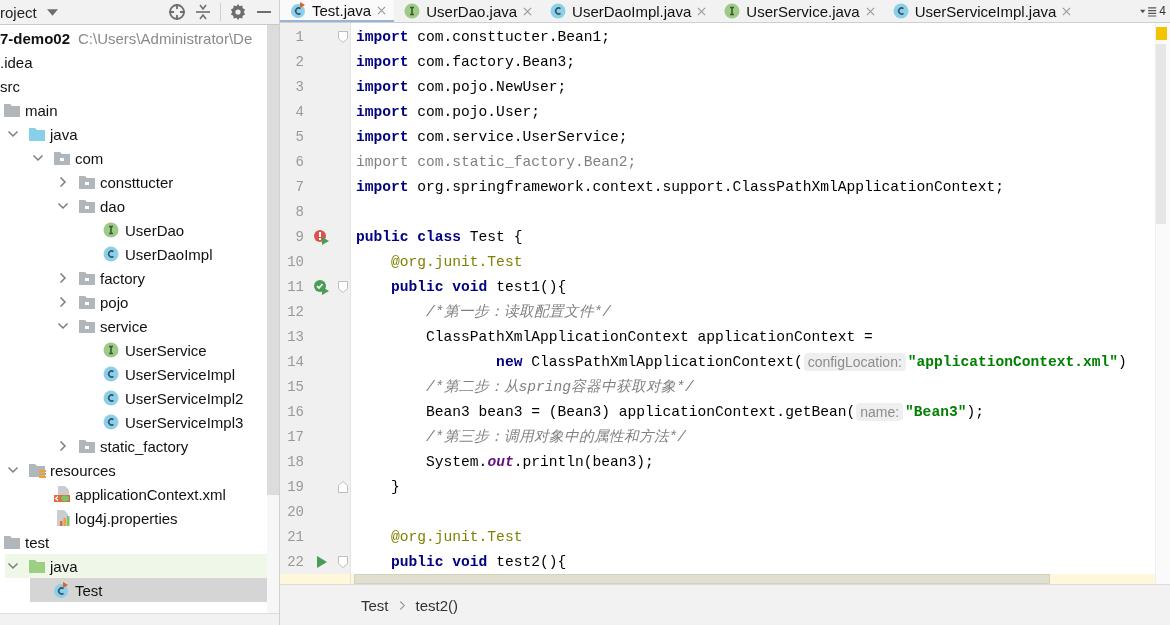 Image resolution: width=1170 pixels, height=625 pixels. What do you see at coordinates (495, 61) in the screenshot?
I see `code-token: com.factory.Bean3;` at bounding box center [495, 61].